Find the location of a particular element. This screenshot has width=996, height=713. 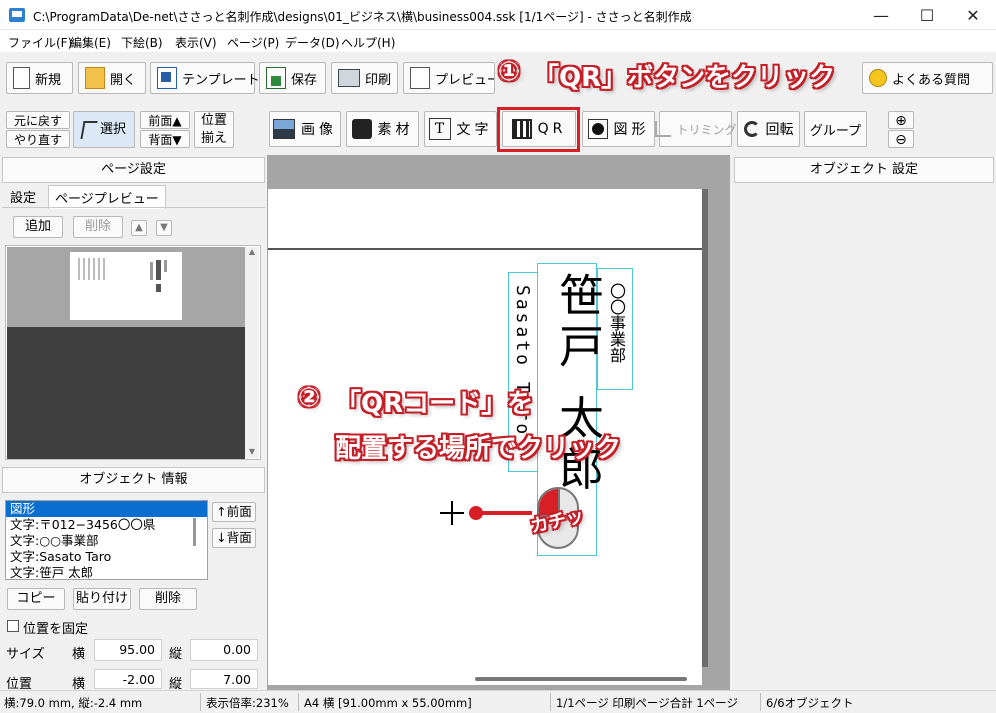

trimming-button: トリミング is located at coordinates (695, 129).